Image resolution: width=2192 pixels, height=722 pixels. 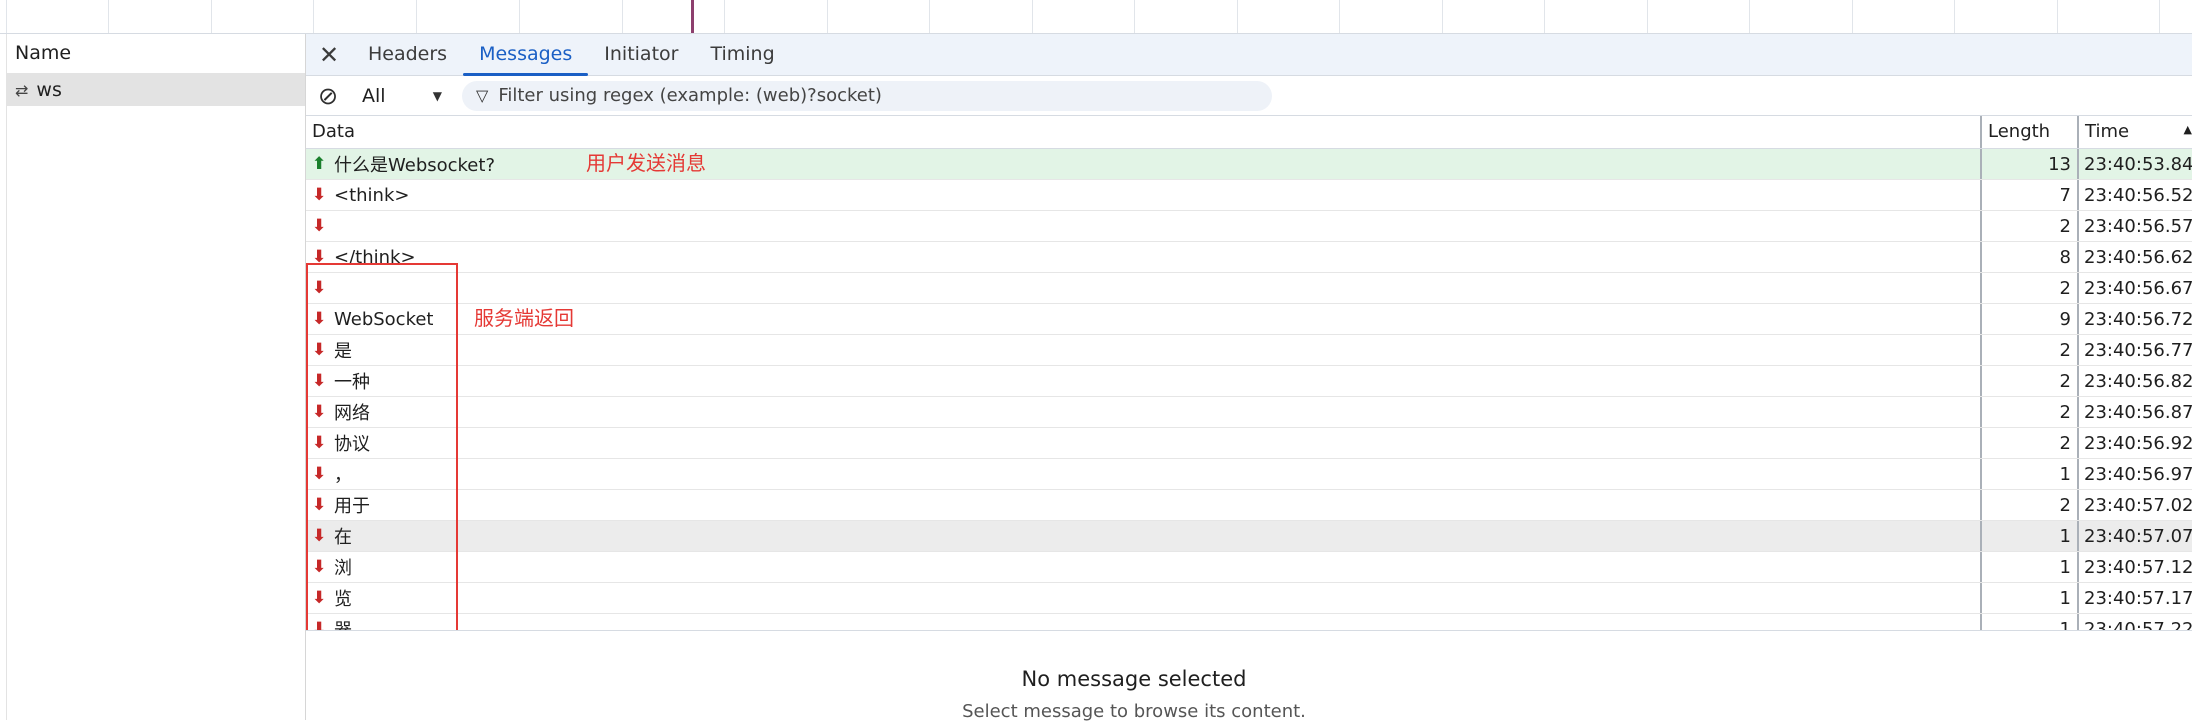 What do you see at coordinates (524, 318) in the screenshot?
I see `server-return-annotation: 服务端返回` at bounding box center [524, 318].